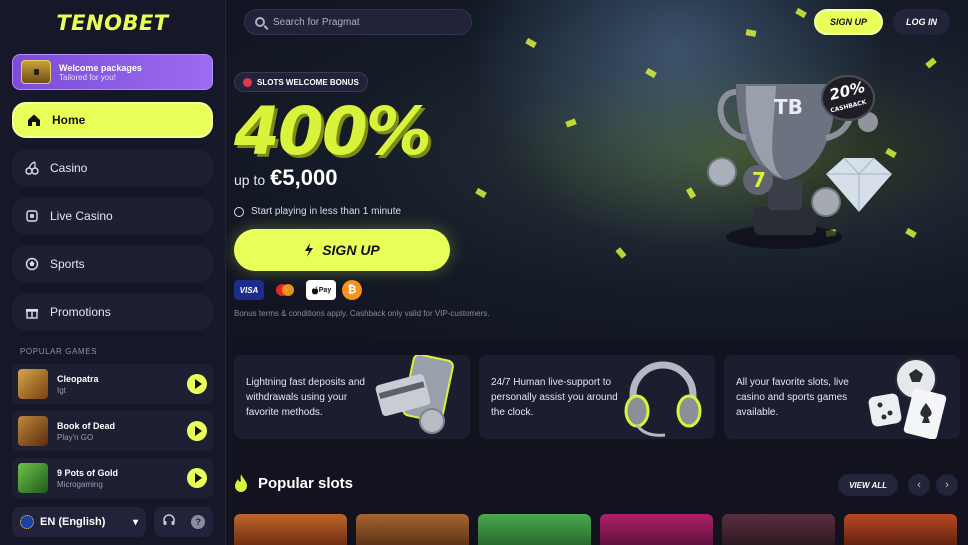  What do you see at coordinates (32, 264) in the screenshot?
I see `ball-icon` at bounding box center [32, 264].